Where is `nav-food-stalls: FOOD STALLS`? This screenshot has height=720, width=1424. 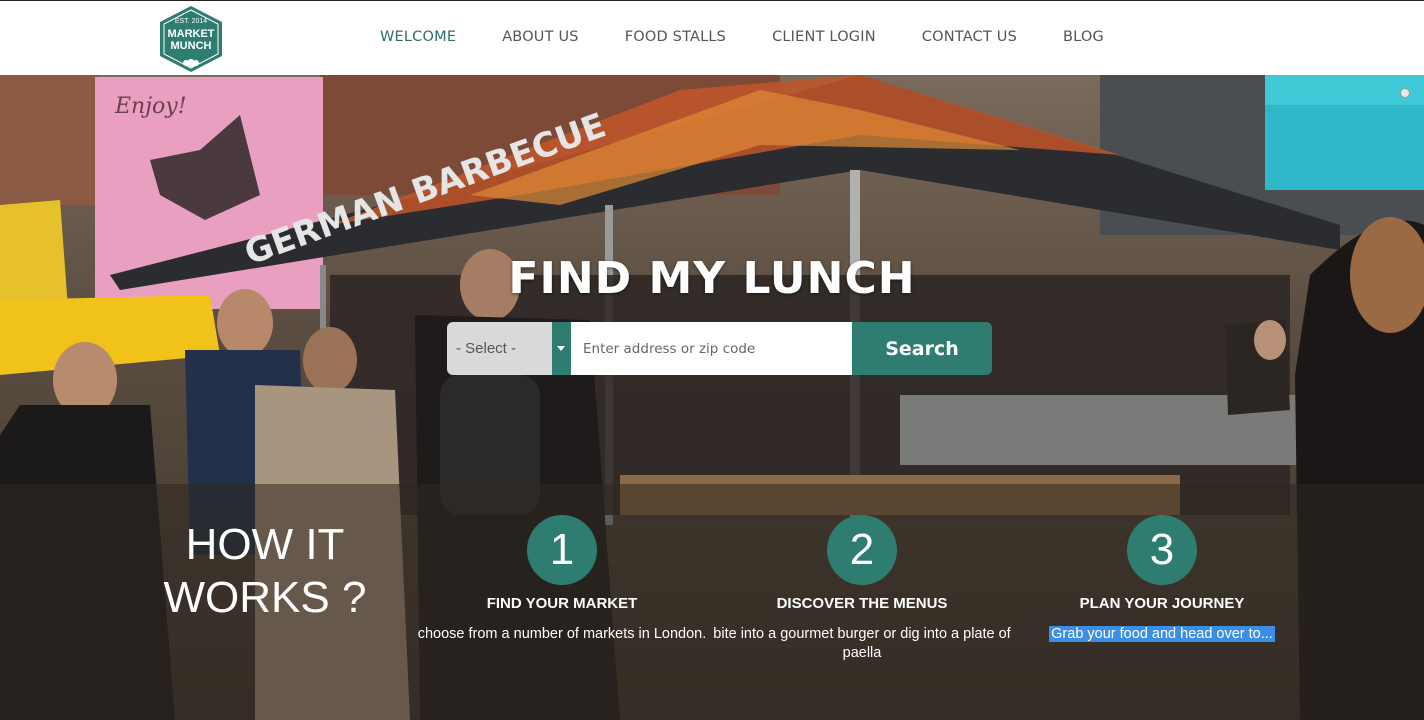
nav-food-stalls: FOOD STALLS is located at coordinates (675, 37).